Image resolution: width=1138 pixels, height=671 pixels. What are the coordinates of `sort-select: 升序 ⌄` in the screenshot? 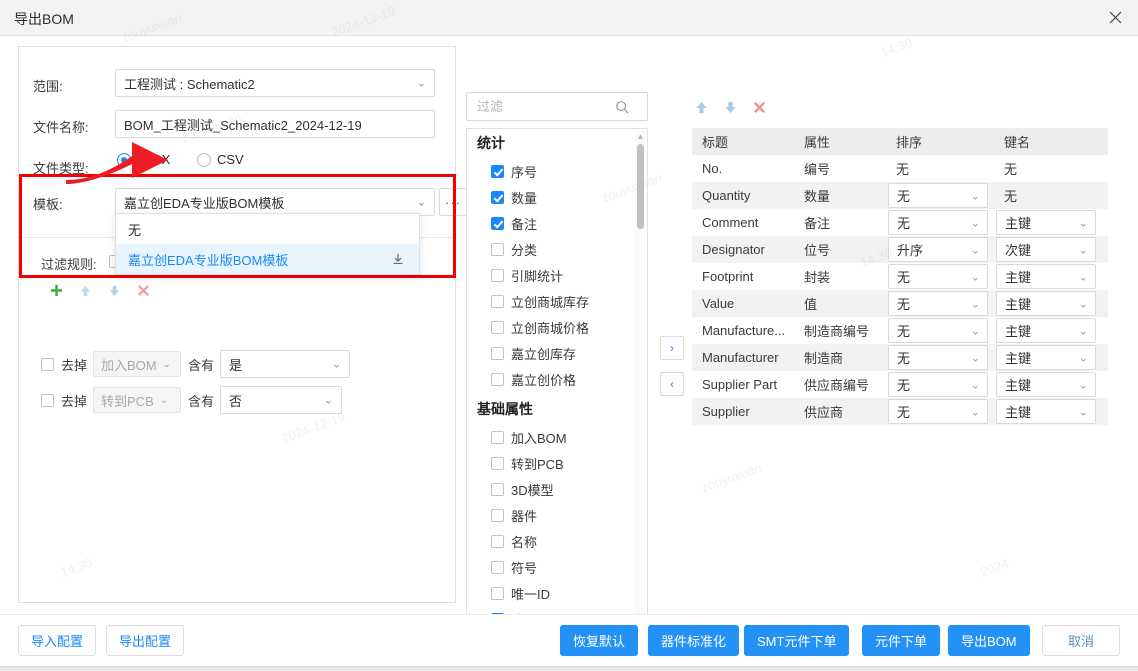 It's located at (938, 249).